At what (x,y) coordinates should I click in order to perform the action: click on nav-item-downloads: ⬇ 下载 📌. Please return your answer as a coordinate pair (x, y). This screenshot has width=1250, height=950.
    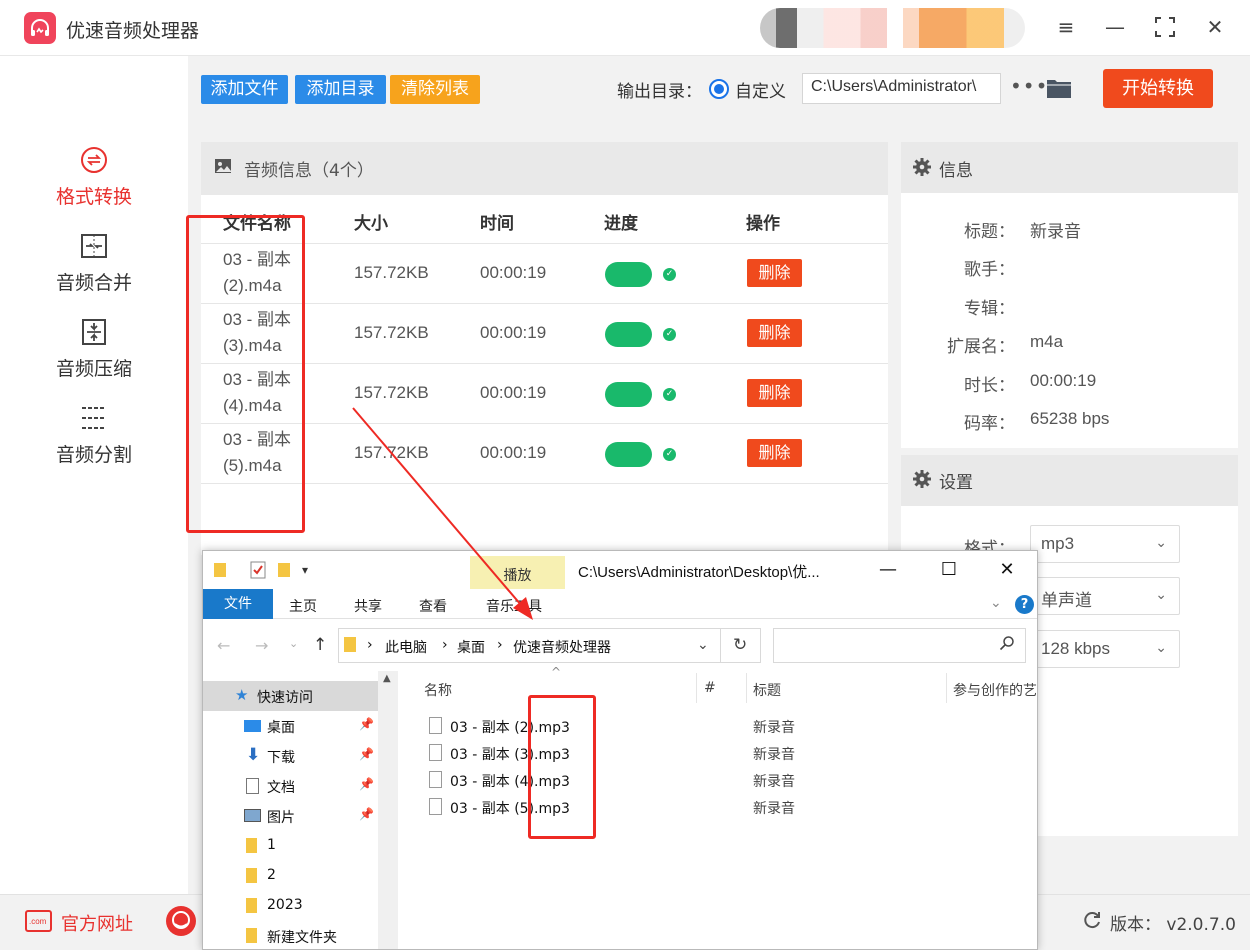
    Looking at the image, I should click on (290, 756).